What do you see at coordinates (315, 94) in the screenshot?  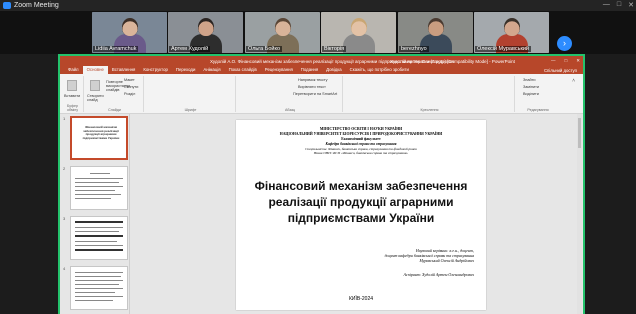 I see `convert-smartart-button: Перетворити на SmartArt` at bounding box center [315, 94].